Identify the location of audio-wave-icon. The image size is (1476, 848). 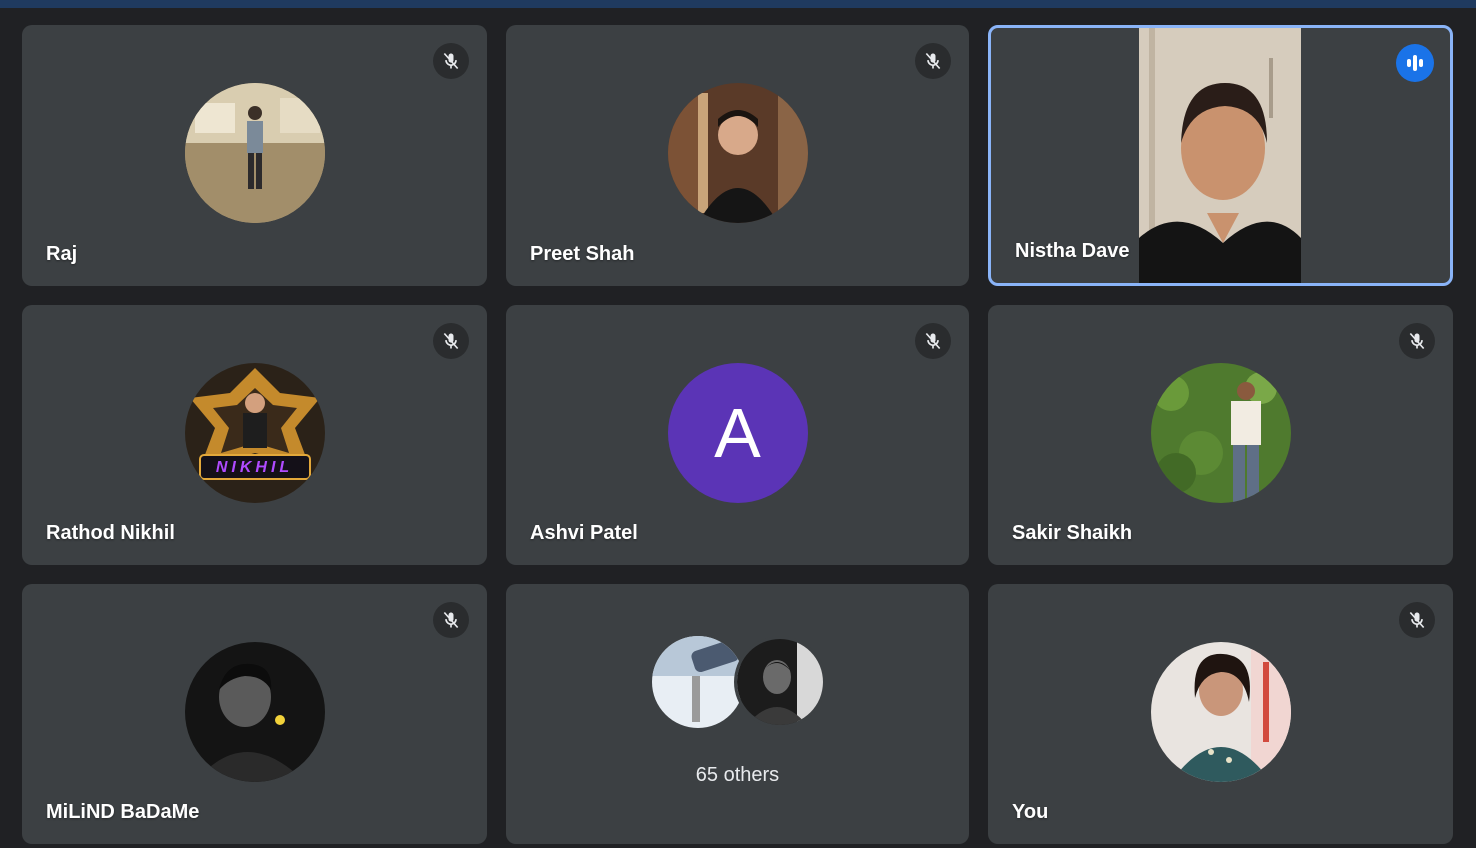
(1415, 63).